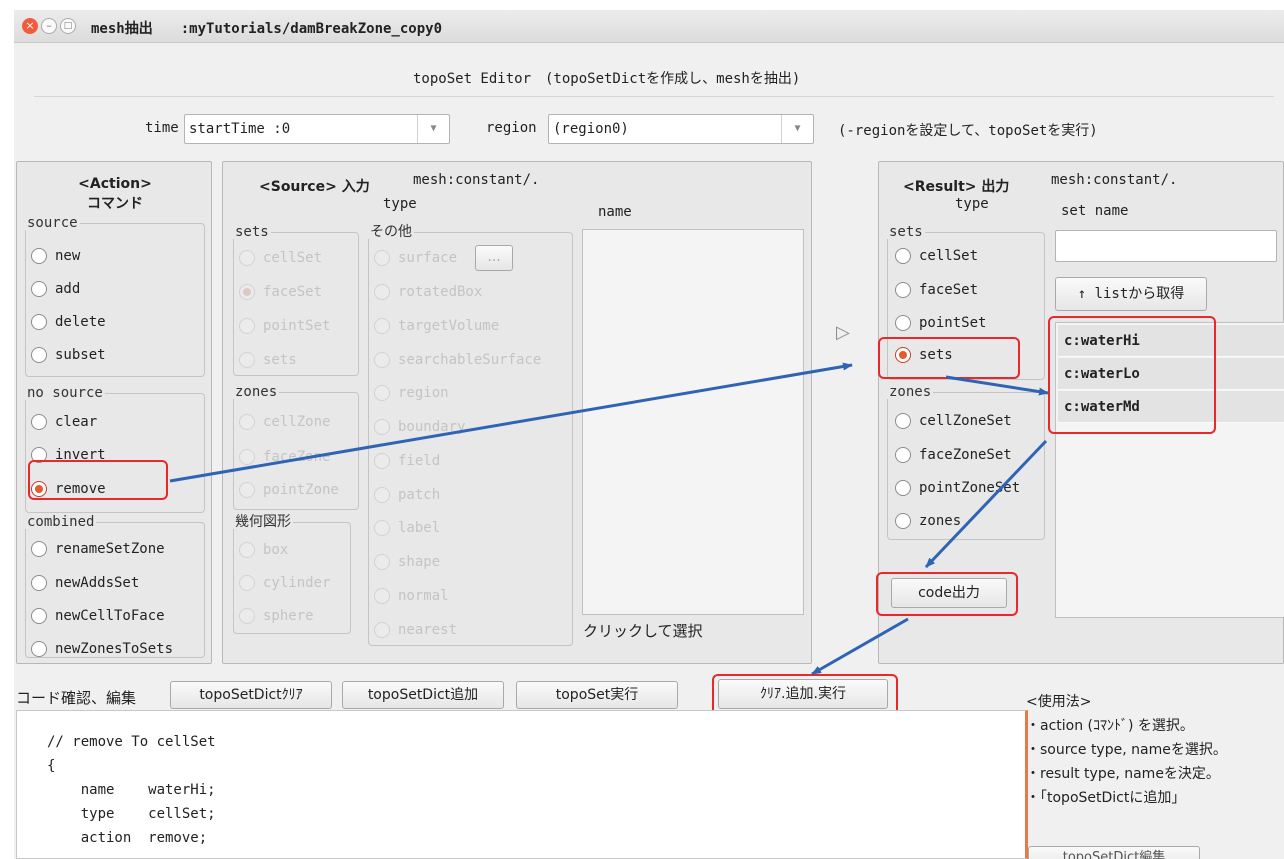 The height and width of the screenshot is (859, 1284). What do you see at coordinates (470, 360) in the screenshot?
I see `radio-label: searchableSurface` at bounding box center [470, 360].